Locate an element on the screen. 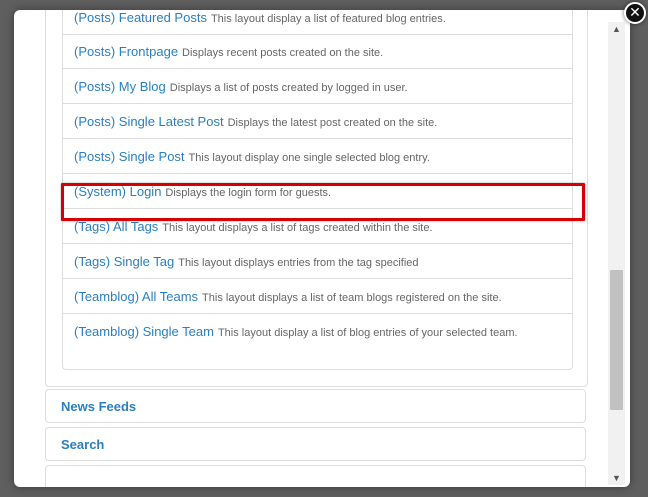 The image size is (648, 497). layout-link: (Posts) Frontpage is located at coordinates (126, 51).